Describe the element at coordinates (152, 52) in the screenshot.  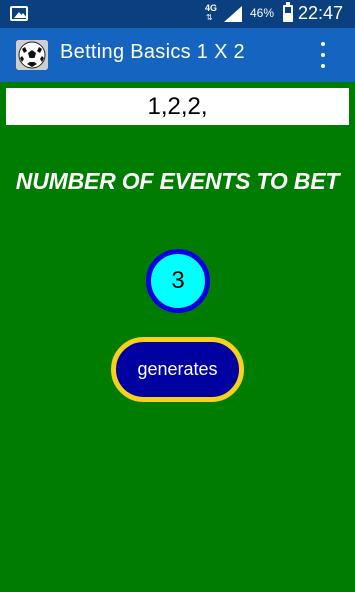
I see `app-title: Betting Basics 1 X 2` at that location.